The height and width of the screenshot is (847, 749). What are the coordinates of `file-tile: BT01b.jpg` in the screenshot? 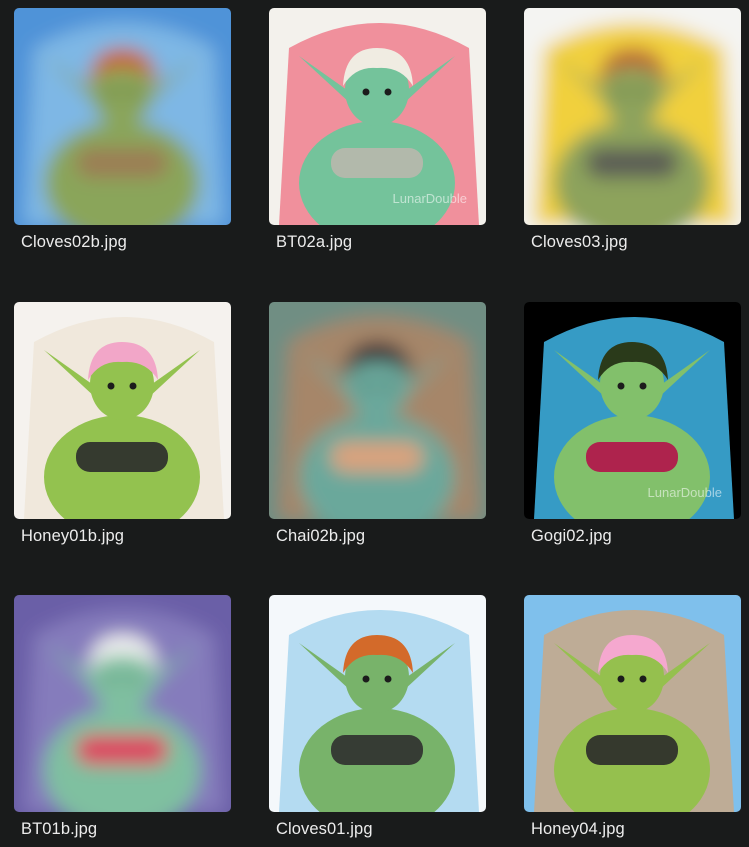 It's located at (122, 716).